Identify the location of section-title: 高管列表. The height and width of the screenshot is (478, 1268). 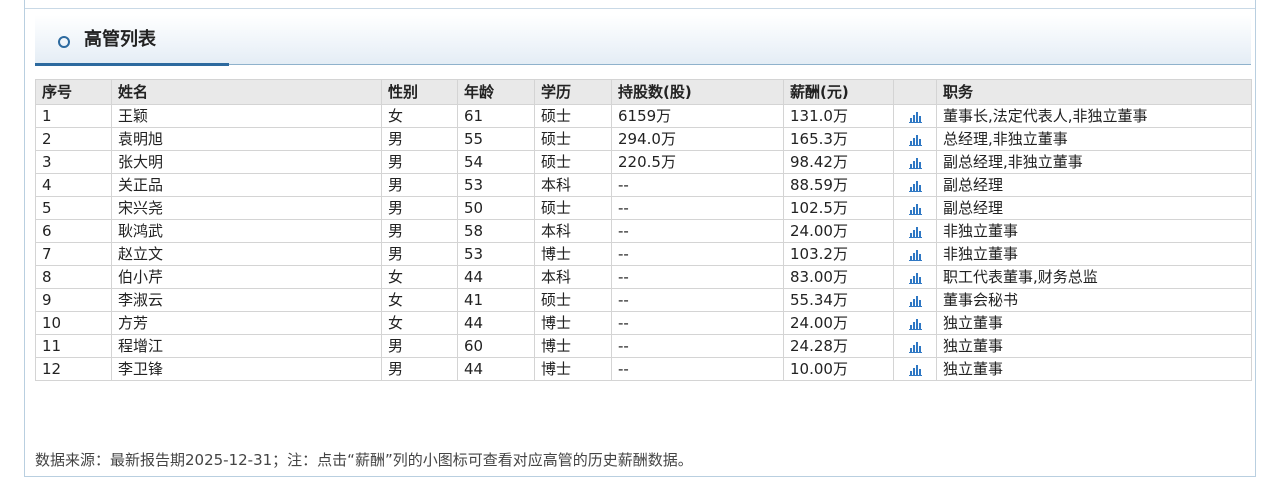
(120, 39).